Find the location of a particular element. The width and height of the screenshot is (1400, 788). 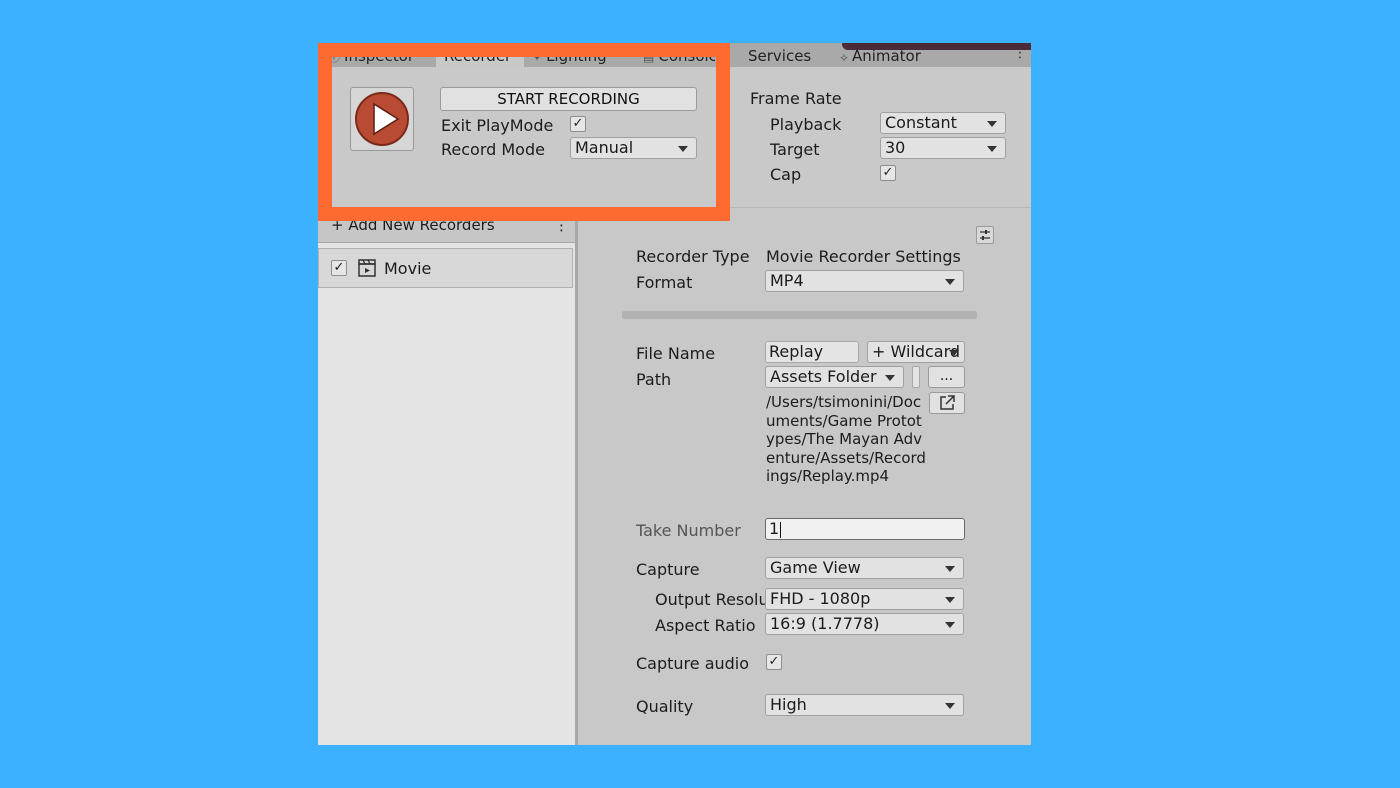

more-menu-icon: ⋮ is located at coordinates (1020, 53).